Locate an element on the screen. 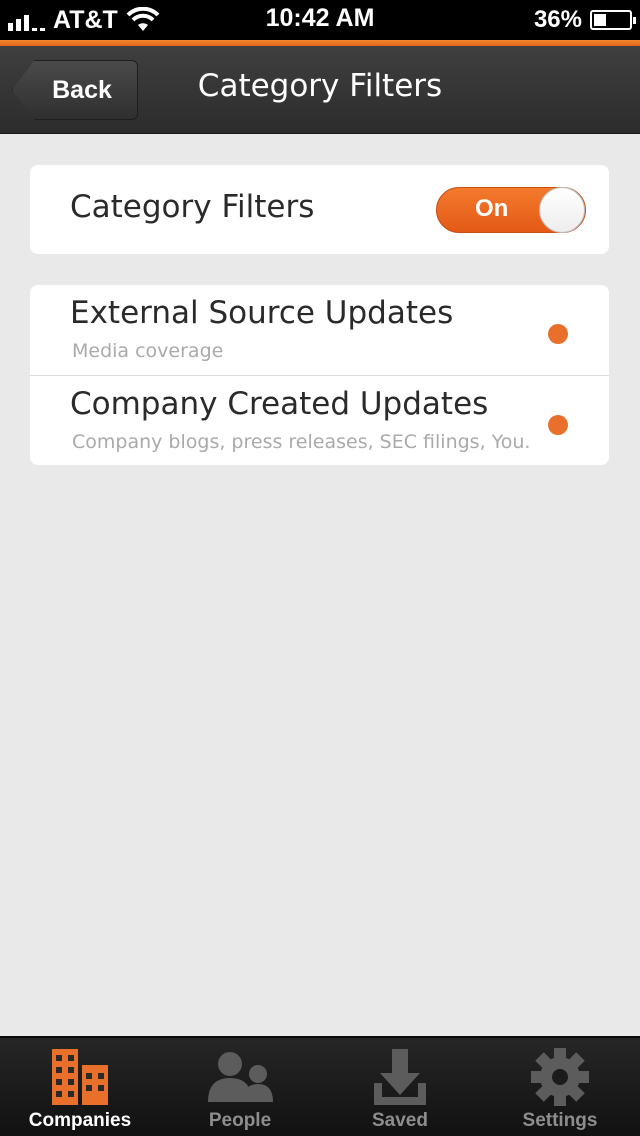 Image resolution: width=640 pixels, height=1136 pixels. tab-label: Settings is located at coordinates (560, 1120).